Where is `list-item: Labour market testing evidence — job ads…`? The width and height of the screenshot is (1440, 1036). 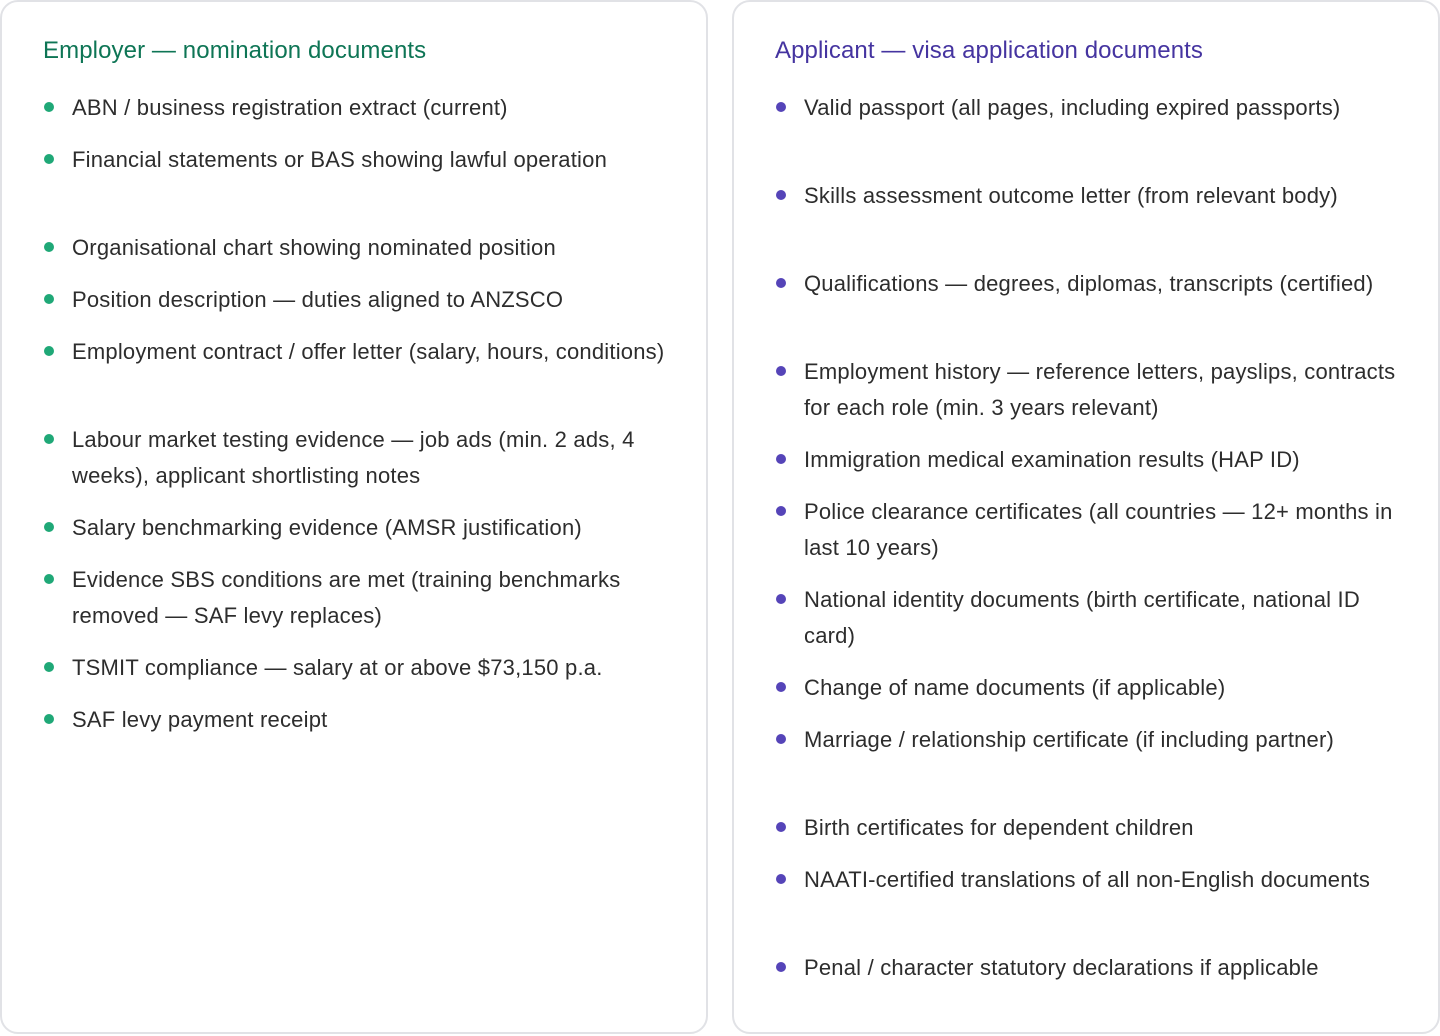
list-item: Labour market testing evidence — job ads… is located at coordinates (354, 458).